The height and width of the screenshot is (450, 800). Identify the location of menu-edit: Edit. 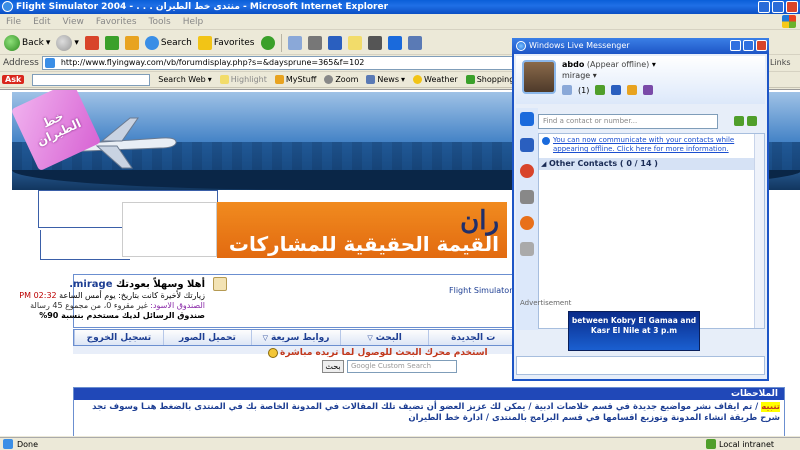
(41, 22).